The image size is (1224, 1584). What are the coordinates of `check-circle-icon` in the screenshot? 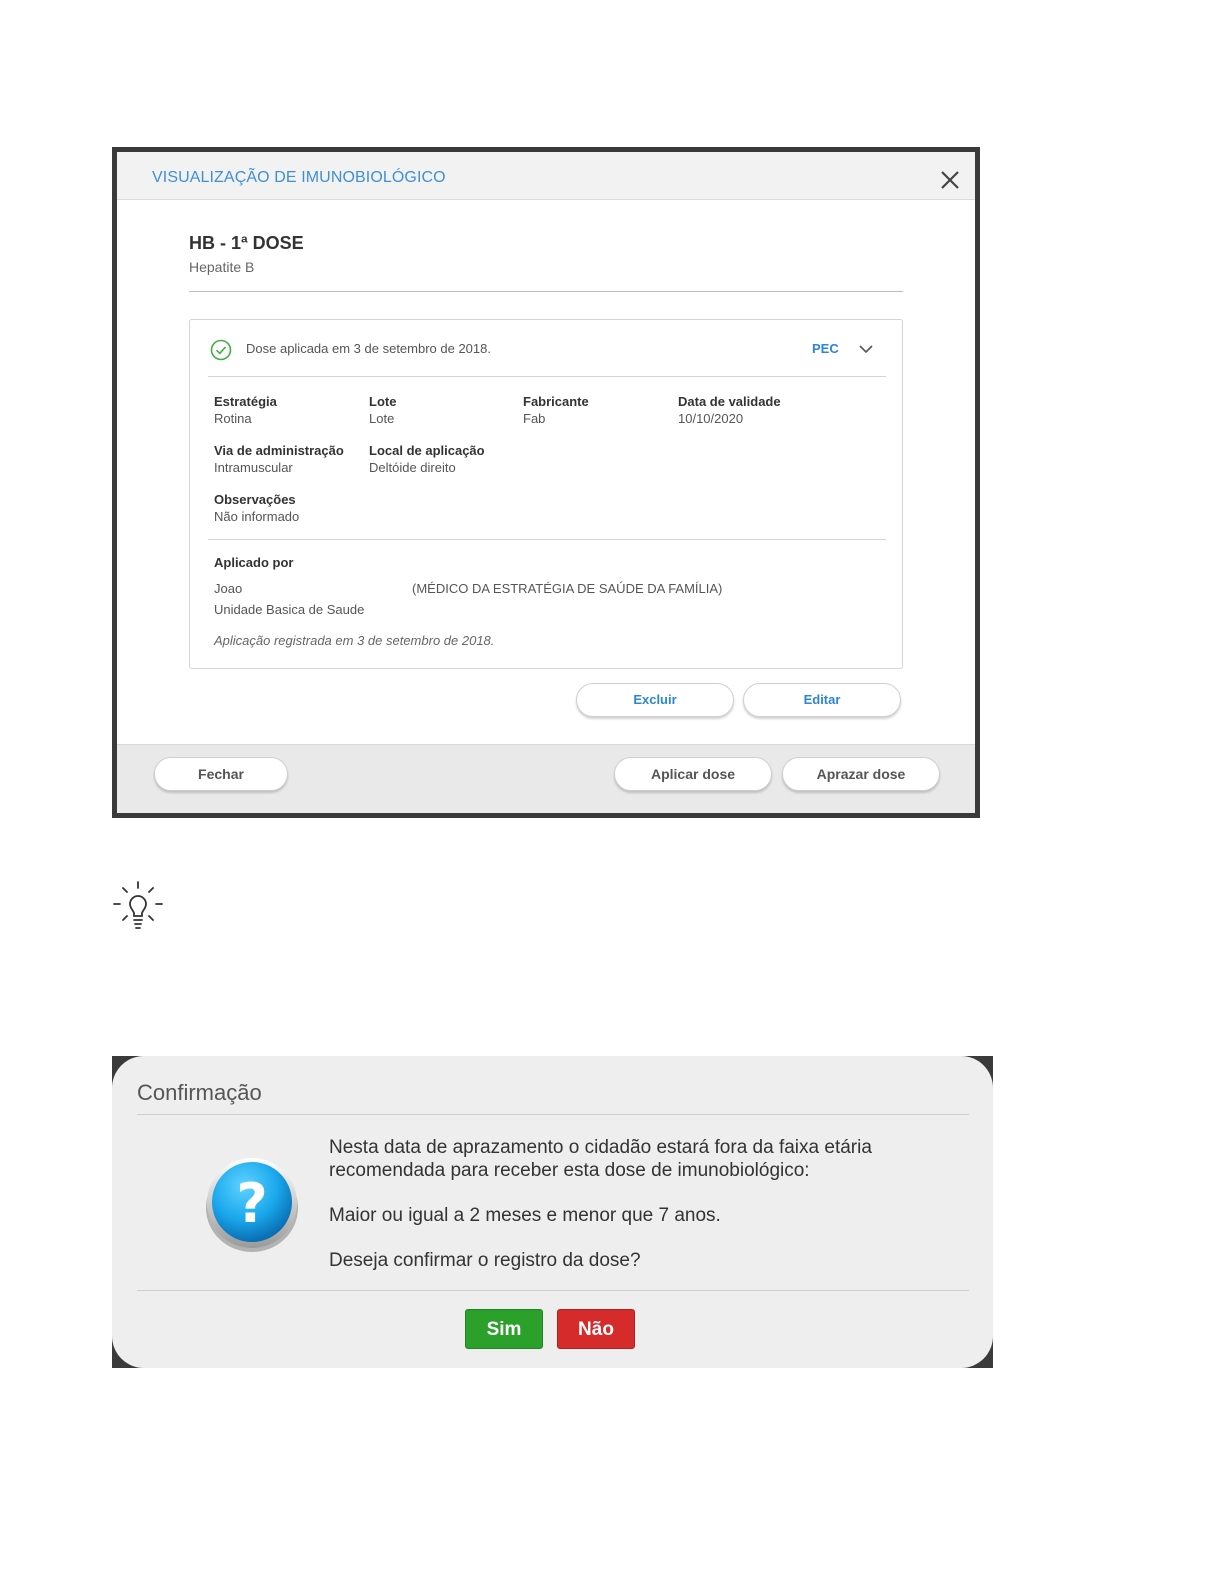 It's located at (221, 350).